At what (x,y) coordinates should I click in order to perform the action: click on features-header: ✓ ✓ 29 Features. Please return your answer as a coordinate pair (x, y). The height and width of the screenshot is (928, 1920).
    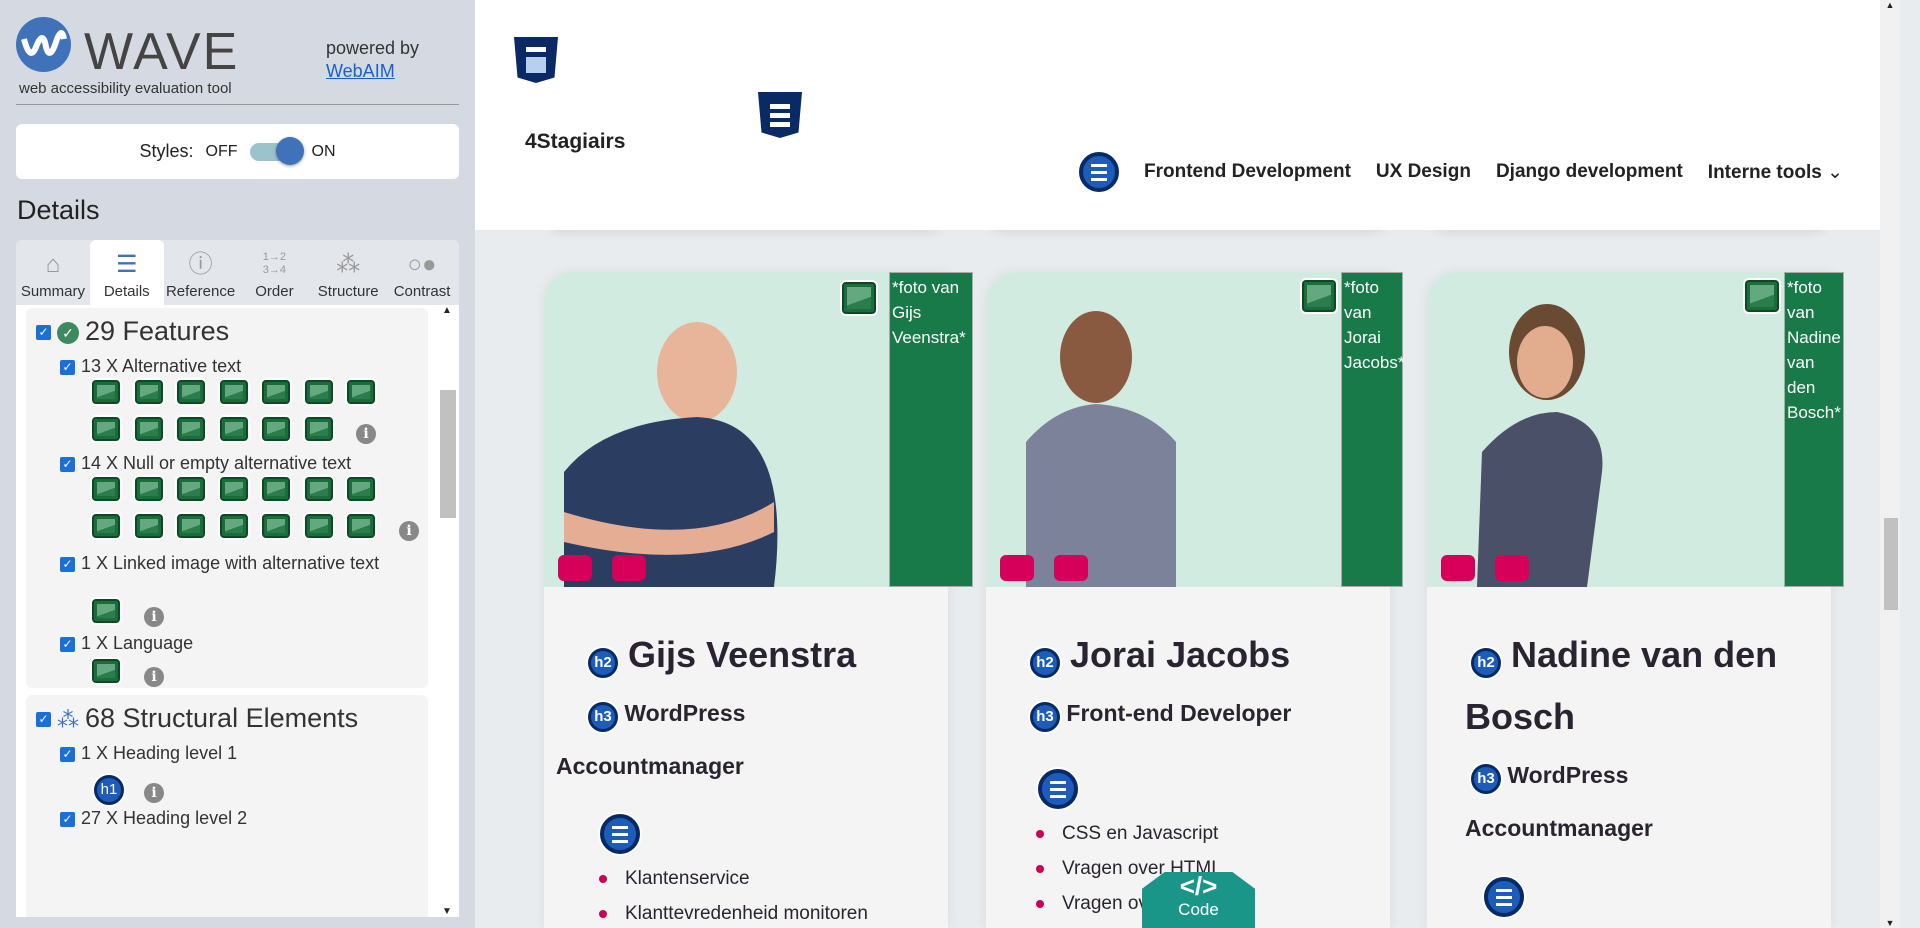
    Looking at the image, I should click on (132, 331).